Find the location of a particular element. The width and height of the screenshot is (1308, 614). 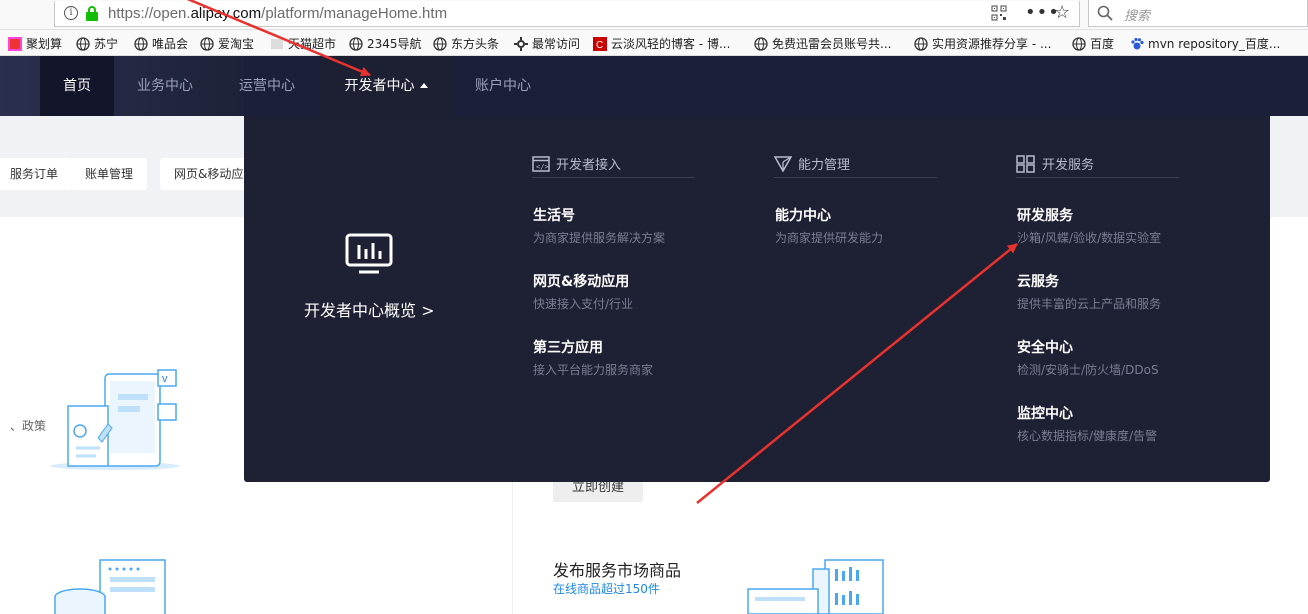

menu-item-desc: 提供丰富的云上产品和服务 is located at coordinates (1089, 304).